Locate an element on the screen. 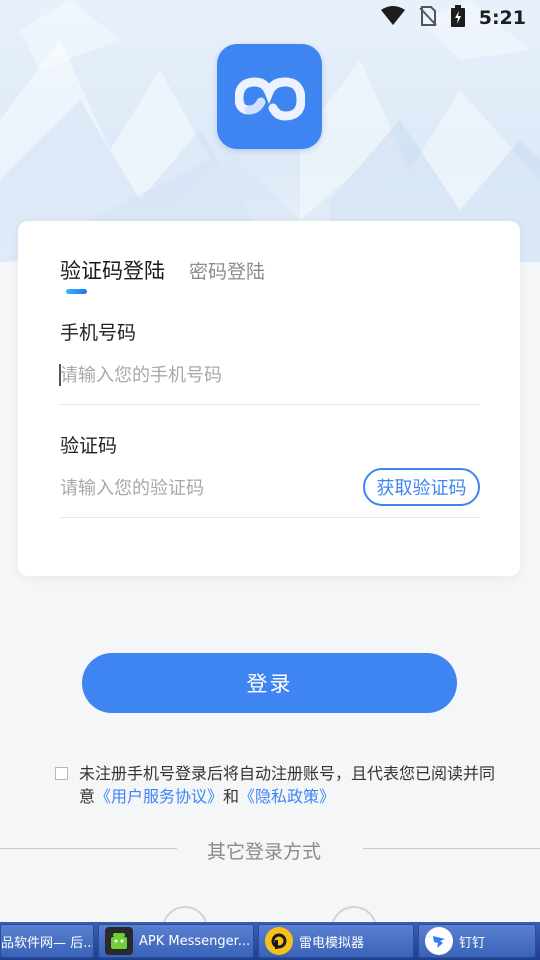  no-sim-icon is located at coordinates (428, 18).